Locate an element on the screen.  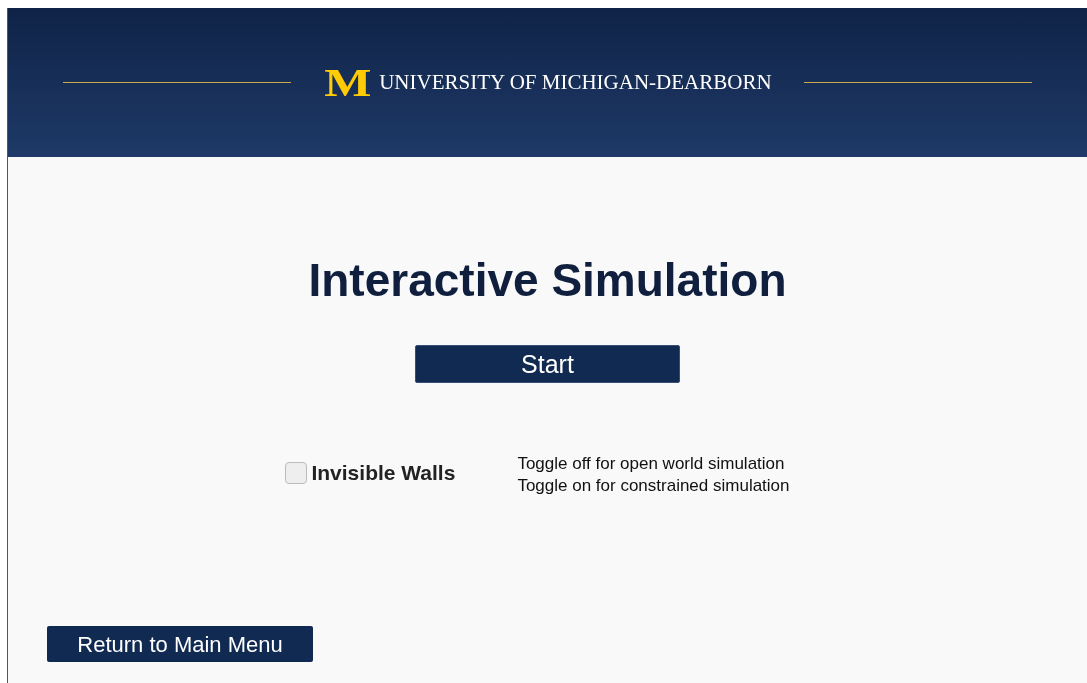
invisible-walls-checkbox is located at coordinates (296, 472).